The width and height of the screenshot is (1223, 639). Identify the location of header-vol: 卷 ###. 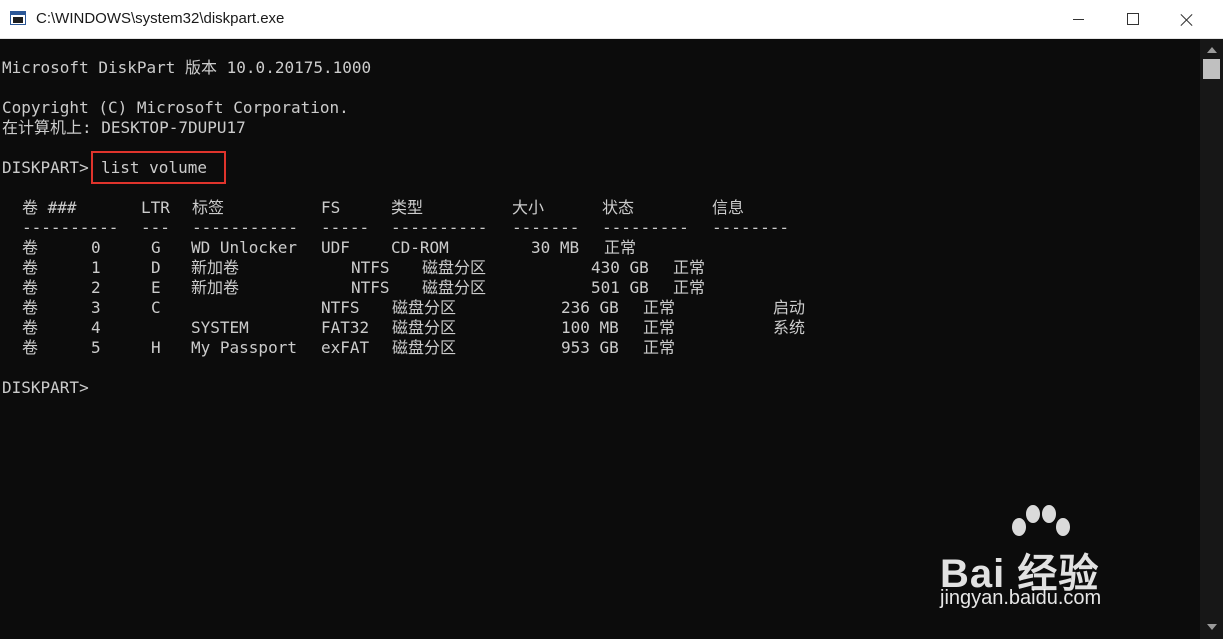
(49, 207).